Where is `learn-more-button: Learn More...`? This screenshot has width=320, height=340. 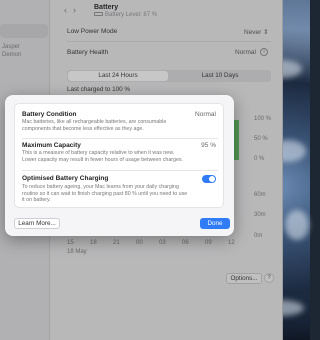 learn-more-button: Learn More... is located at coordinates (37, 223).